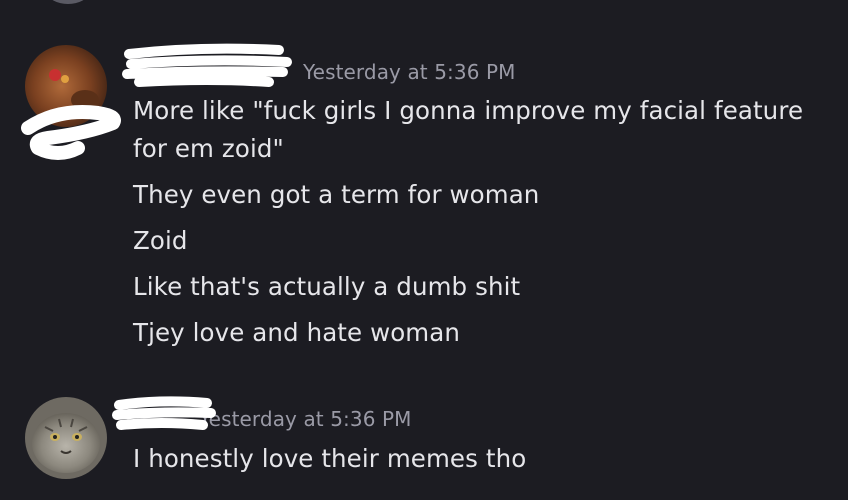  I want to click on username-redaction, so click(207, 65).